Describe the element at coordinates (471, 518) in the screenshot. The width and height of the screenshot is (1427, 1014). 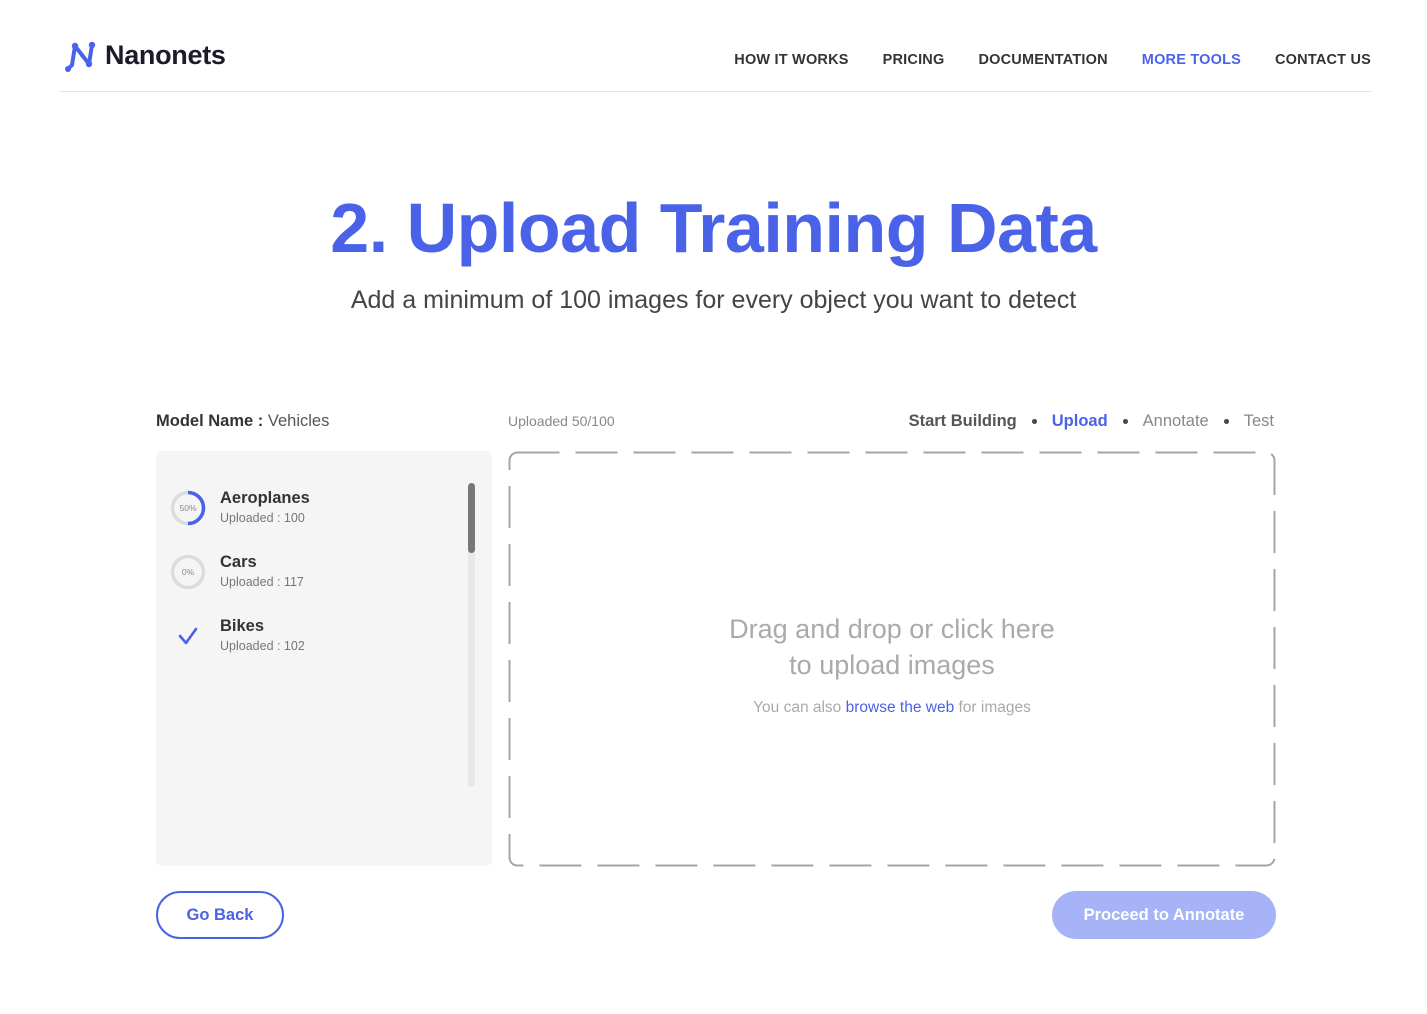
I see `scrollbar-thumb` at that location.